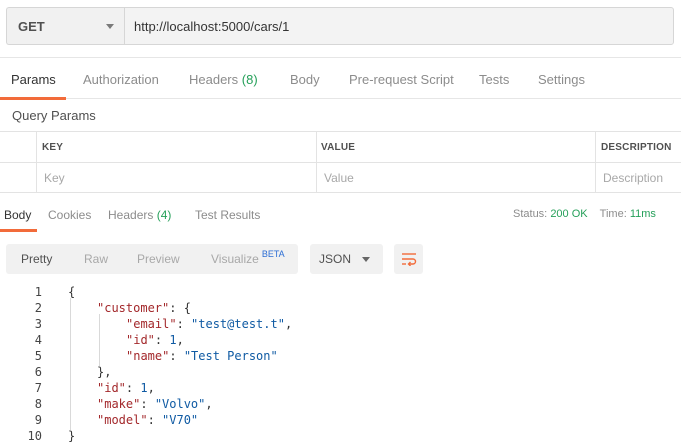 The height and width of the screenshot is (447, 681). I want to click on code-text: "make": "Volvo",, so click(155, 404).